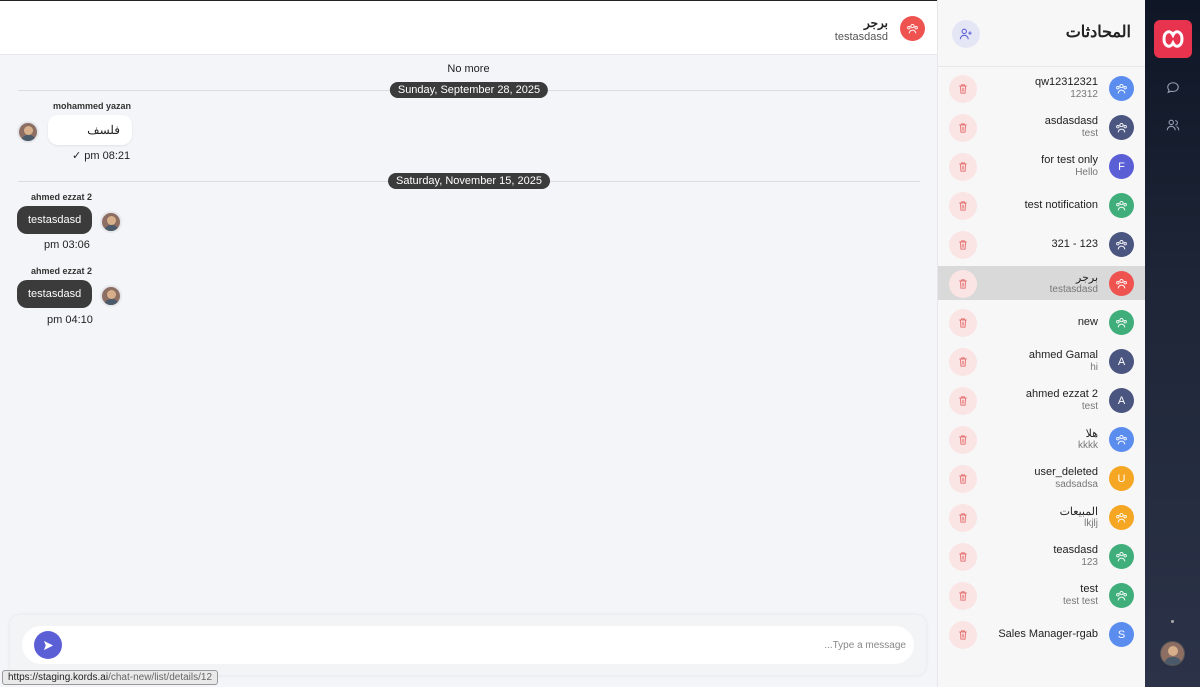  What do you see at coordinates (1121, 400) in the screenshot?
I see `conversation-avatar: A` at bounding box center [1121, 400].